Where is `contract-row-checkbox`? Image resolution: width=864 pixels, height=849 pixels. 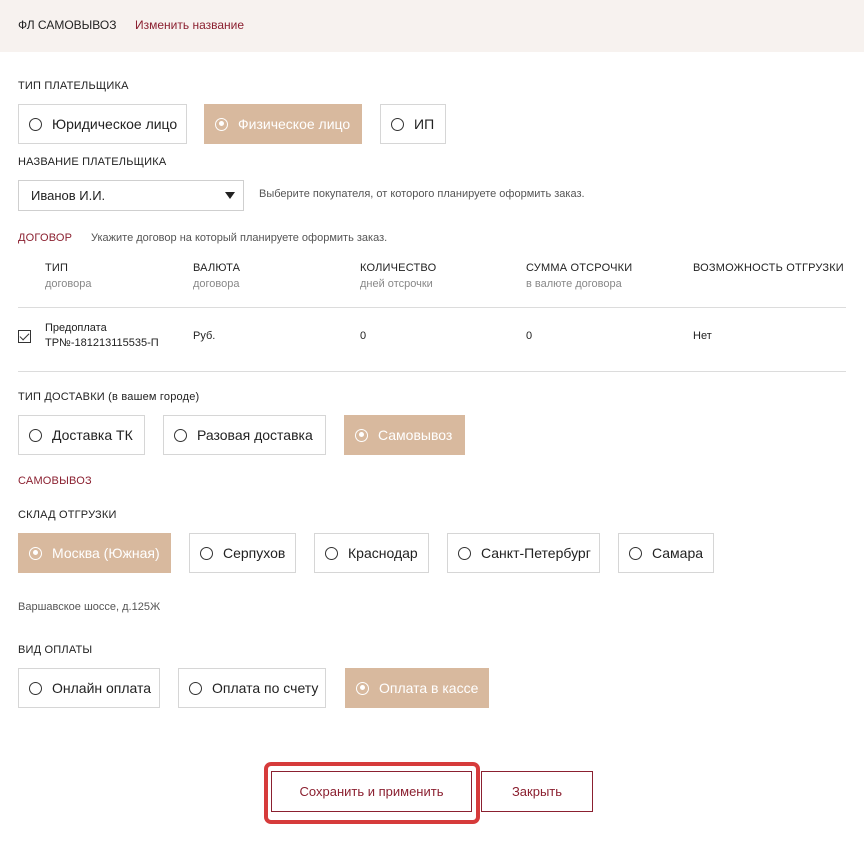
contract-row-checkbox is located at coordinates (24, 336).